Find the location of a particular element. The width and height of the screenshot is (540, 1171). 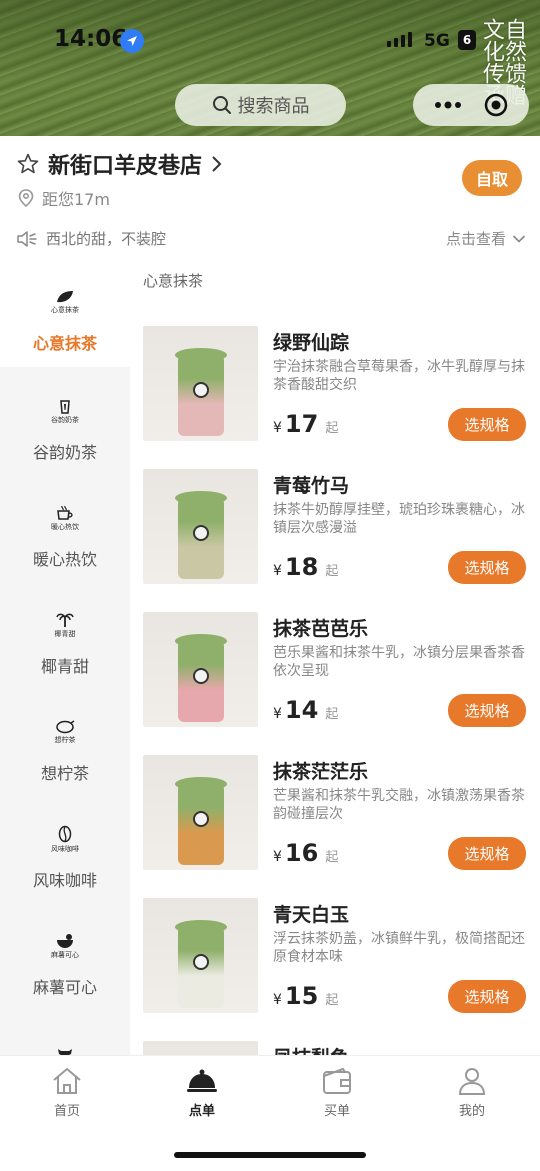

search-icon is located at coordinates (221, 105).